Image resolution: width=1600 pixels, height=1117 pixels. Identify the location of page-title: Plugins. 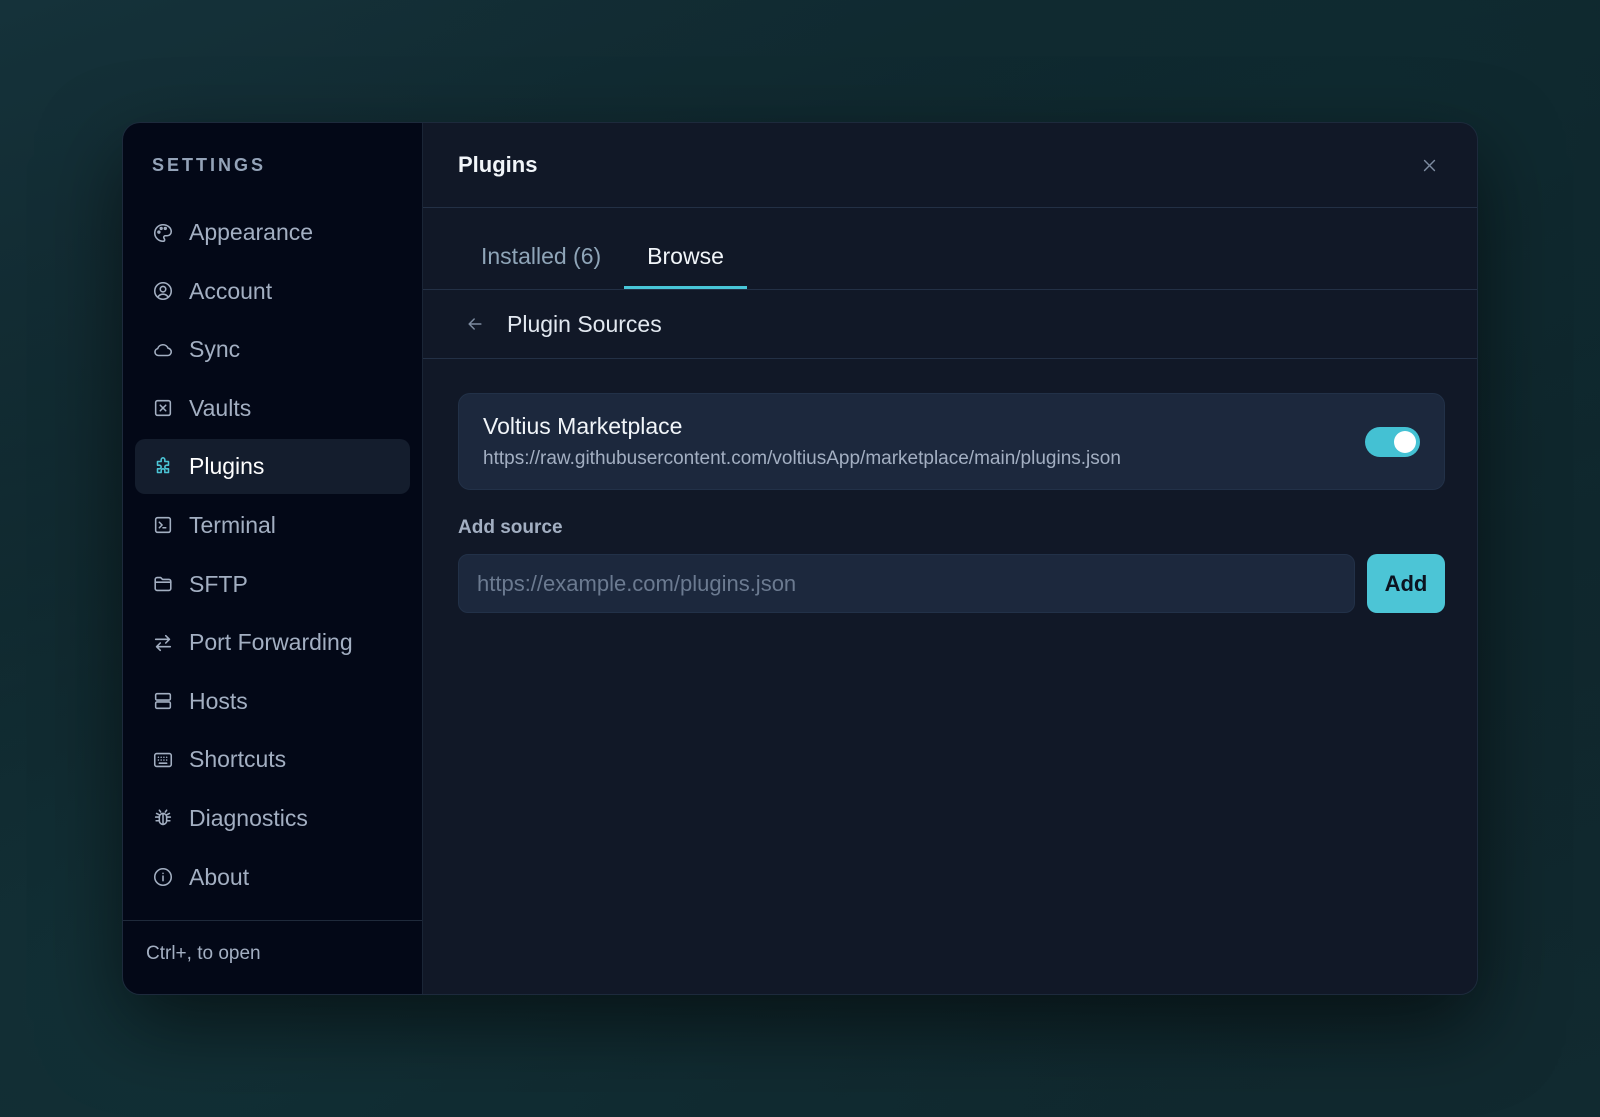
(498, 164).